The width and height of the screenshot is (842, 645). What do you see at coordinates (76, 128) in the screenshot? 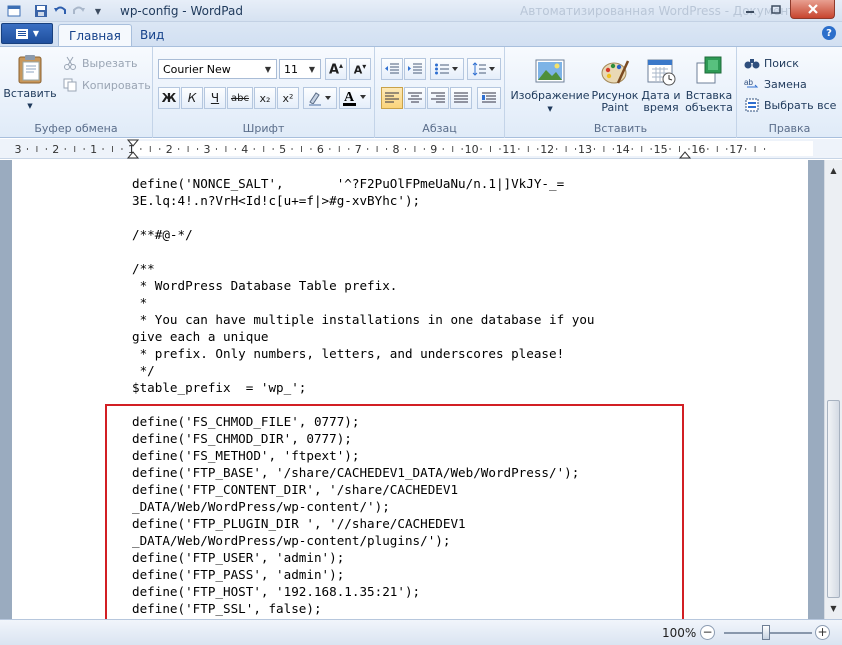
I see `clipboard-group-label: Буфер обмена` at bounding box center [76, 128].